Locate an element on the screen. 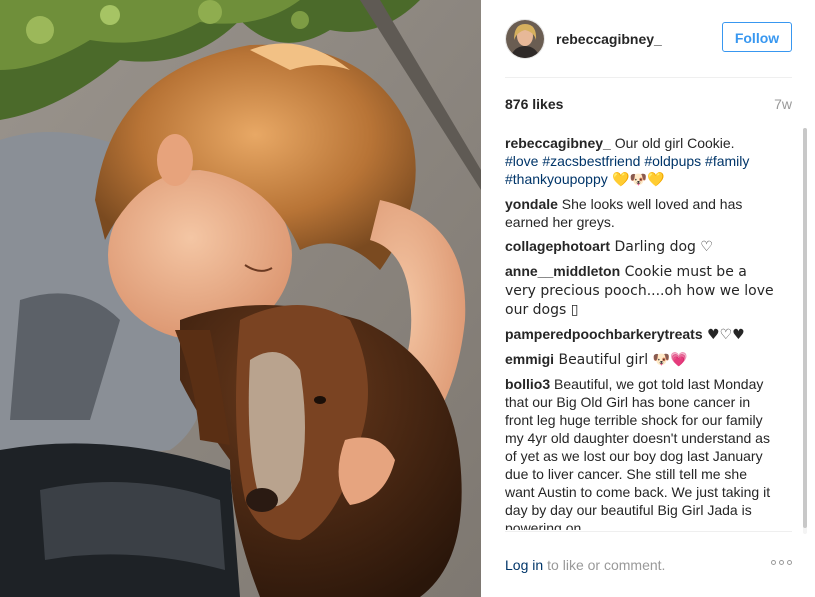 Image resolution: width=815 pixels, height=597 pixels. hashtag: #love is located at coordinates (521, 161).